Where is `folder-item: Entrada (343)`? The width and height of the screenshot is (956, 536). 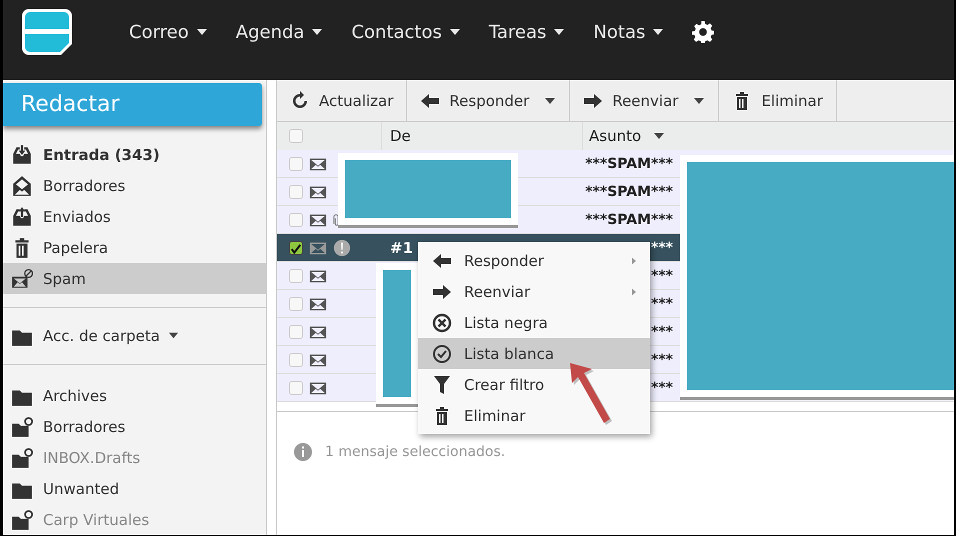
folder-item: Entrada (343) is located at coordinates (134, 155).